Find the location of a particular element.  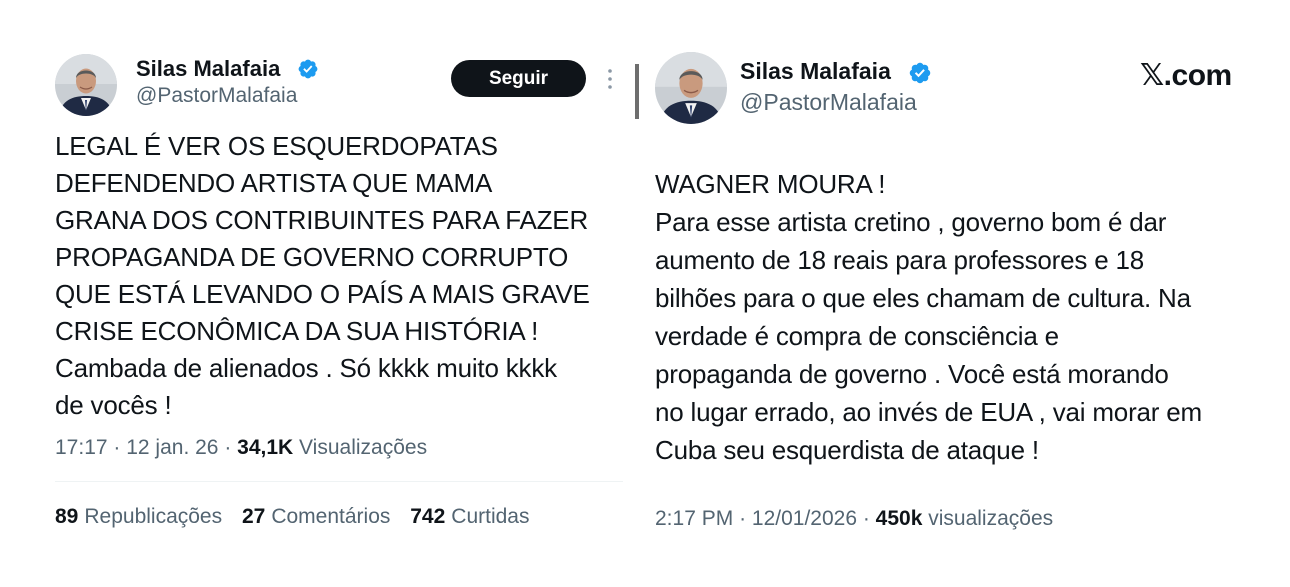

stat-label: Republicações is located at coordinates (153, 516).